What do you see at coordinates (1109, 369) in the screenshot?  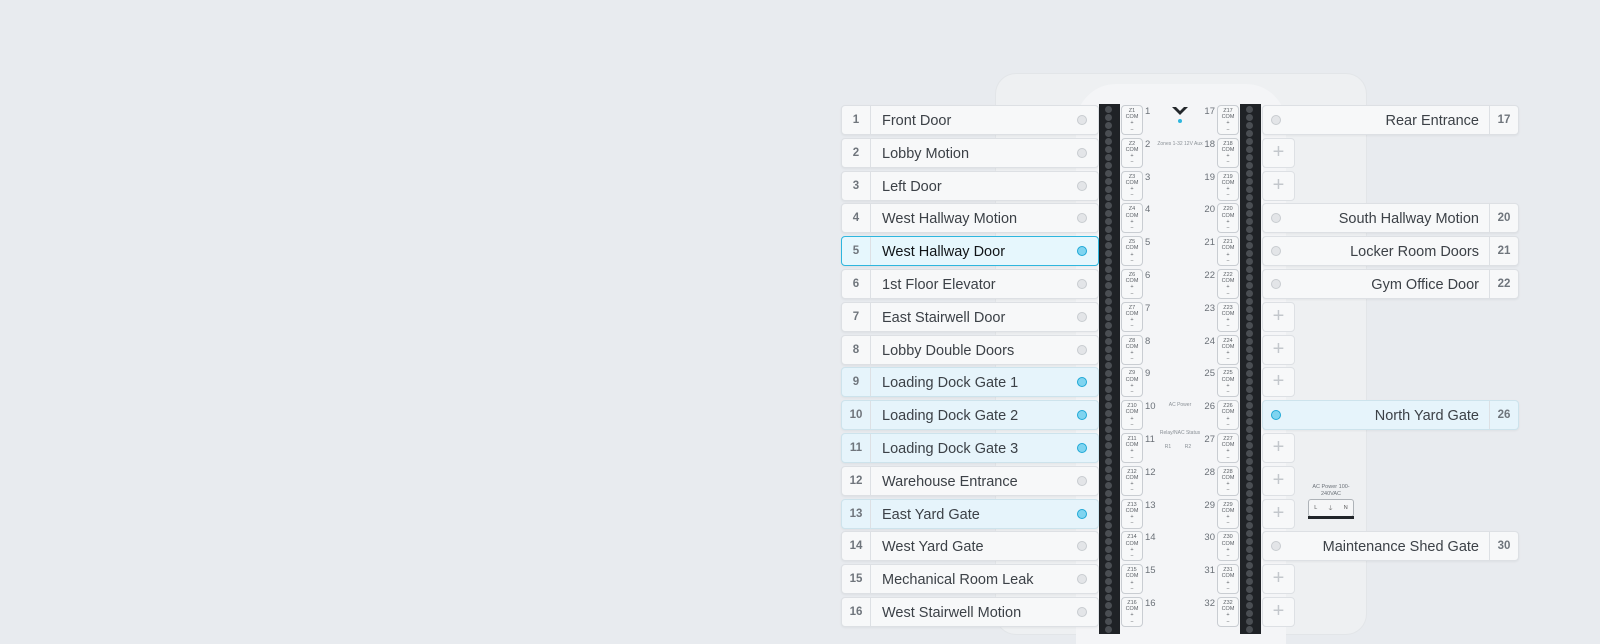 I see `left-terminal-strip` at bounding box center [1109, 369].